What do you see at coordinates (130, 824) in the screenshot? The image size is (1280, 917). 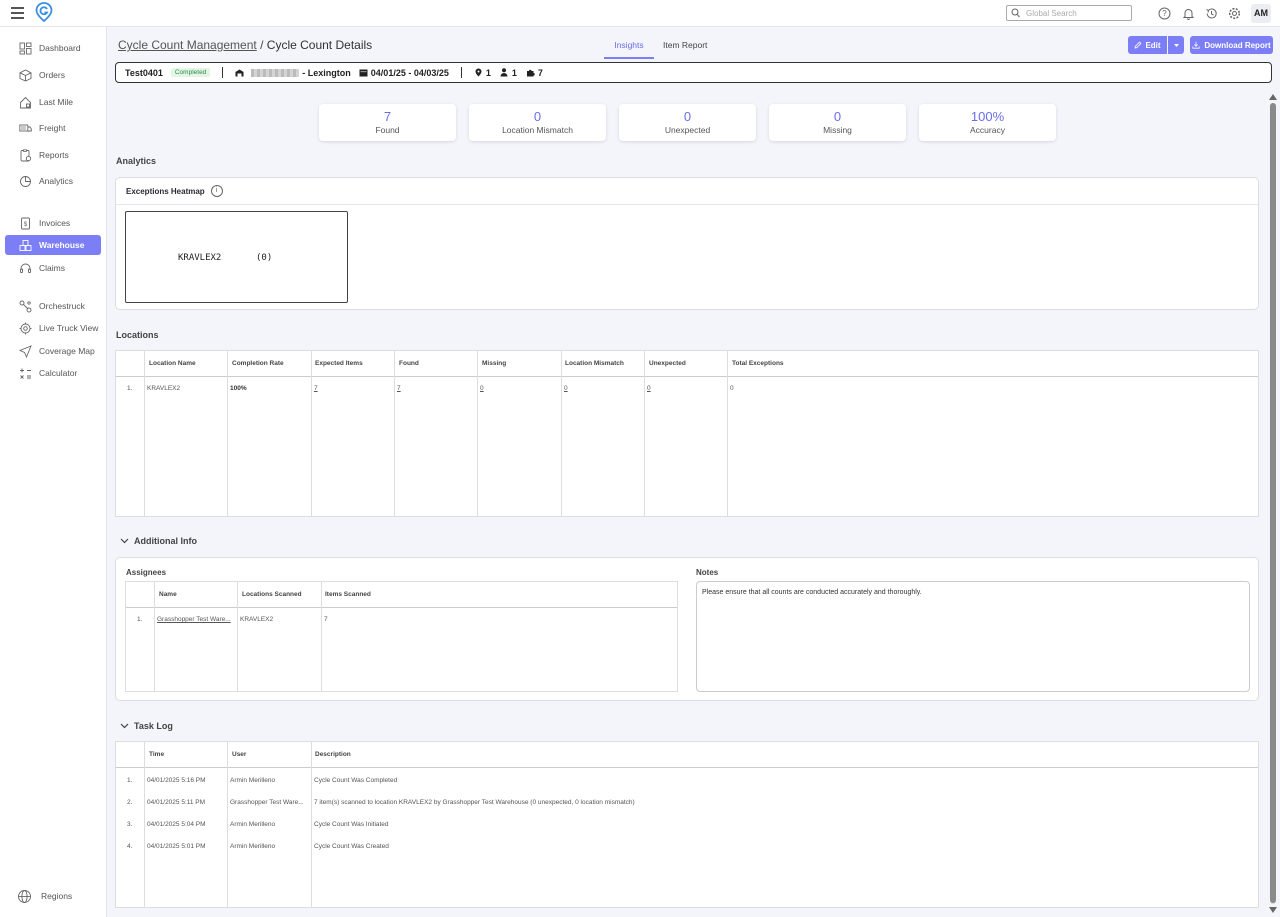 I see `row-index: 3.` at bounding box center [130, 824].